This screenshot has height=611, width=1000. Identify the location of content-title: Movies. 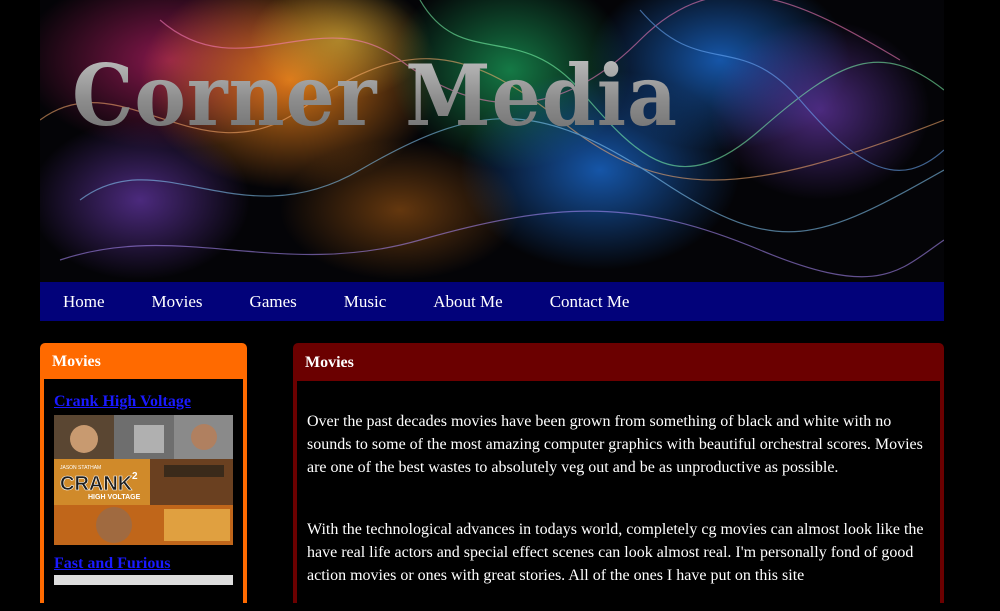
(329, 362).